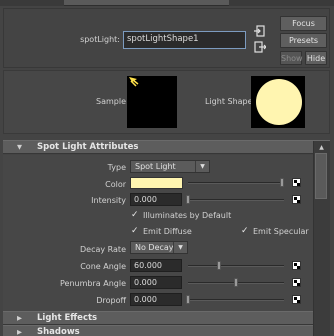  What do you see at coordinates (167, 231) in the screenshot?
I see `emit-diffuse-label: Emit Diffuse` at bounding box center [167, 231].